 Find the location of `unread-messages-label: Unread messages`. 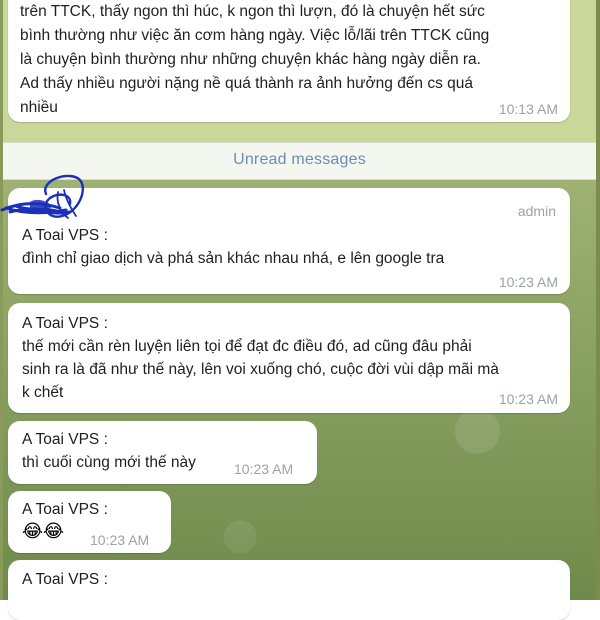

unread-messages-label: Unread messages is located at coordinates (299, 159).